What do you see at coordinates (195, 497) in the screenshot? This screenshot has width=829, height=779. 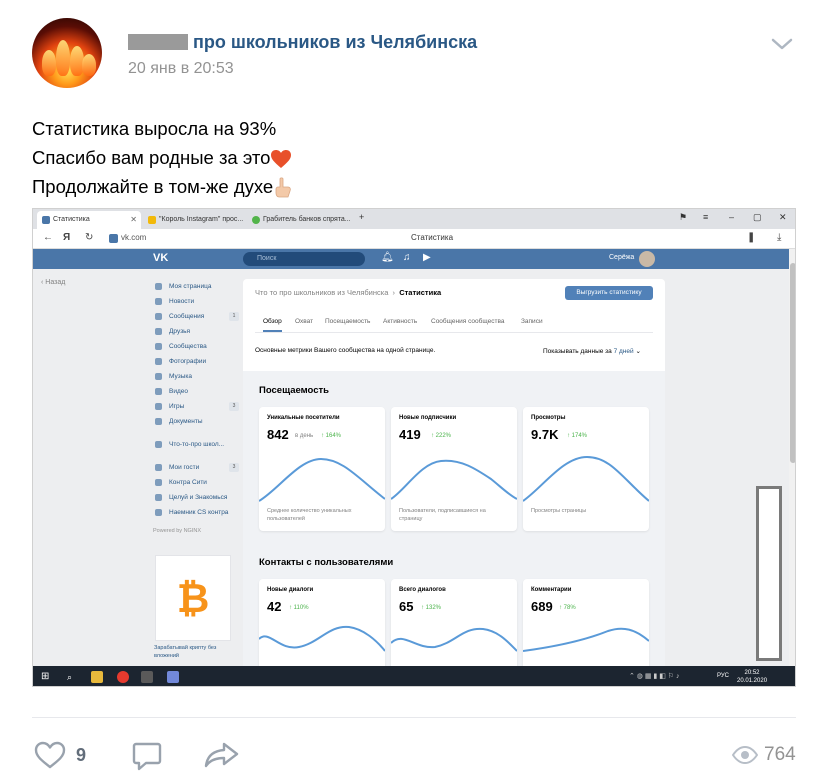 I see `menu-item: Целуй и Знакомься` at bounding box center [195, 497].